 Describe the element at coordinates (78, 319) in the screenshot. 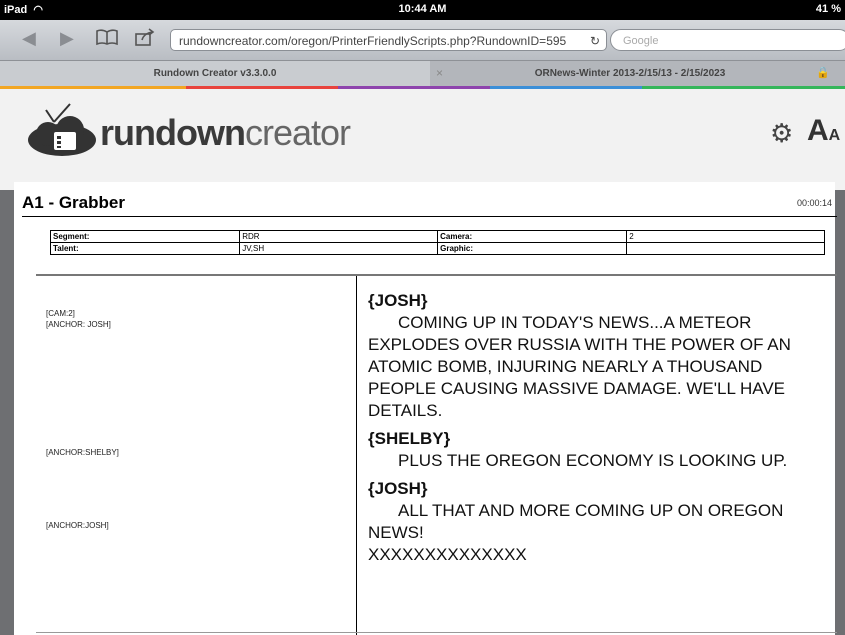

I see `cue-block: [CAM:2] [ANCHOR: JOSH]` at that location.